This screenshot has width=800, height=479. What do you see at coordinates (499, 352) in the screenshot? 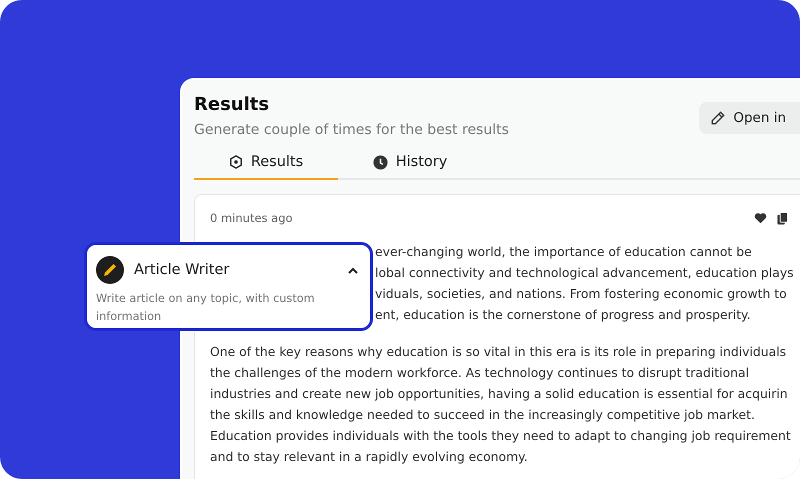
I see `text-line: One of the key reasons why education is so vital in this era is its role in preparing individuals` at bounding box center [499, 352].